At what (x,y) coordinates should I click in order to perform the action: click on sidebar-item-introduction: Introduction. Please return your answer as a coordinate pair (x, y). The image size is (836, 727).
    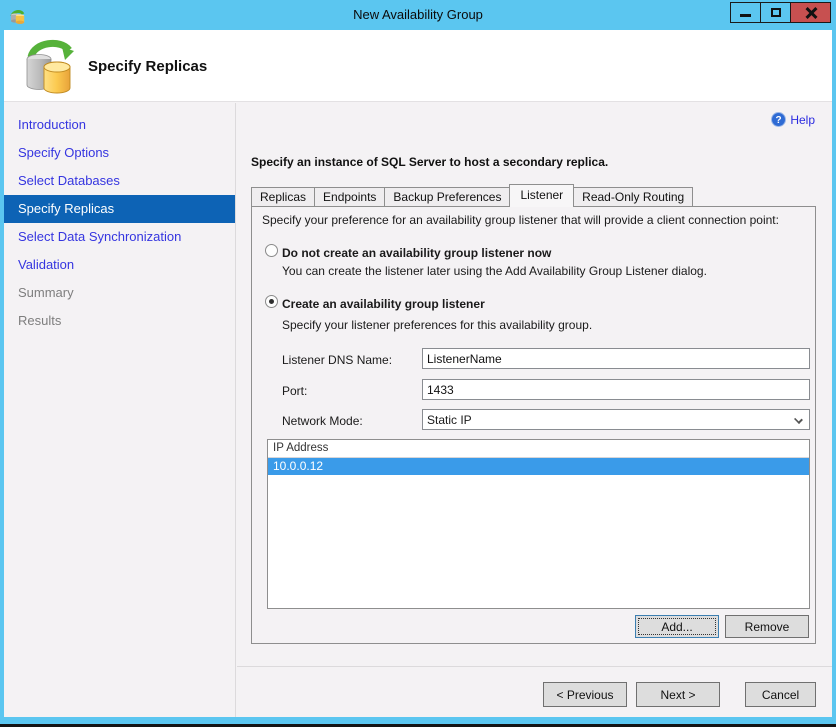
    Looking at the image, I should click on (119, 125).